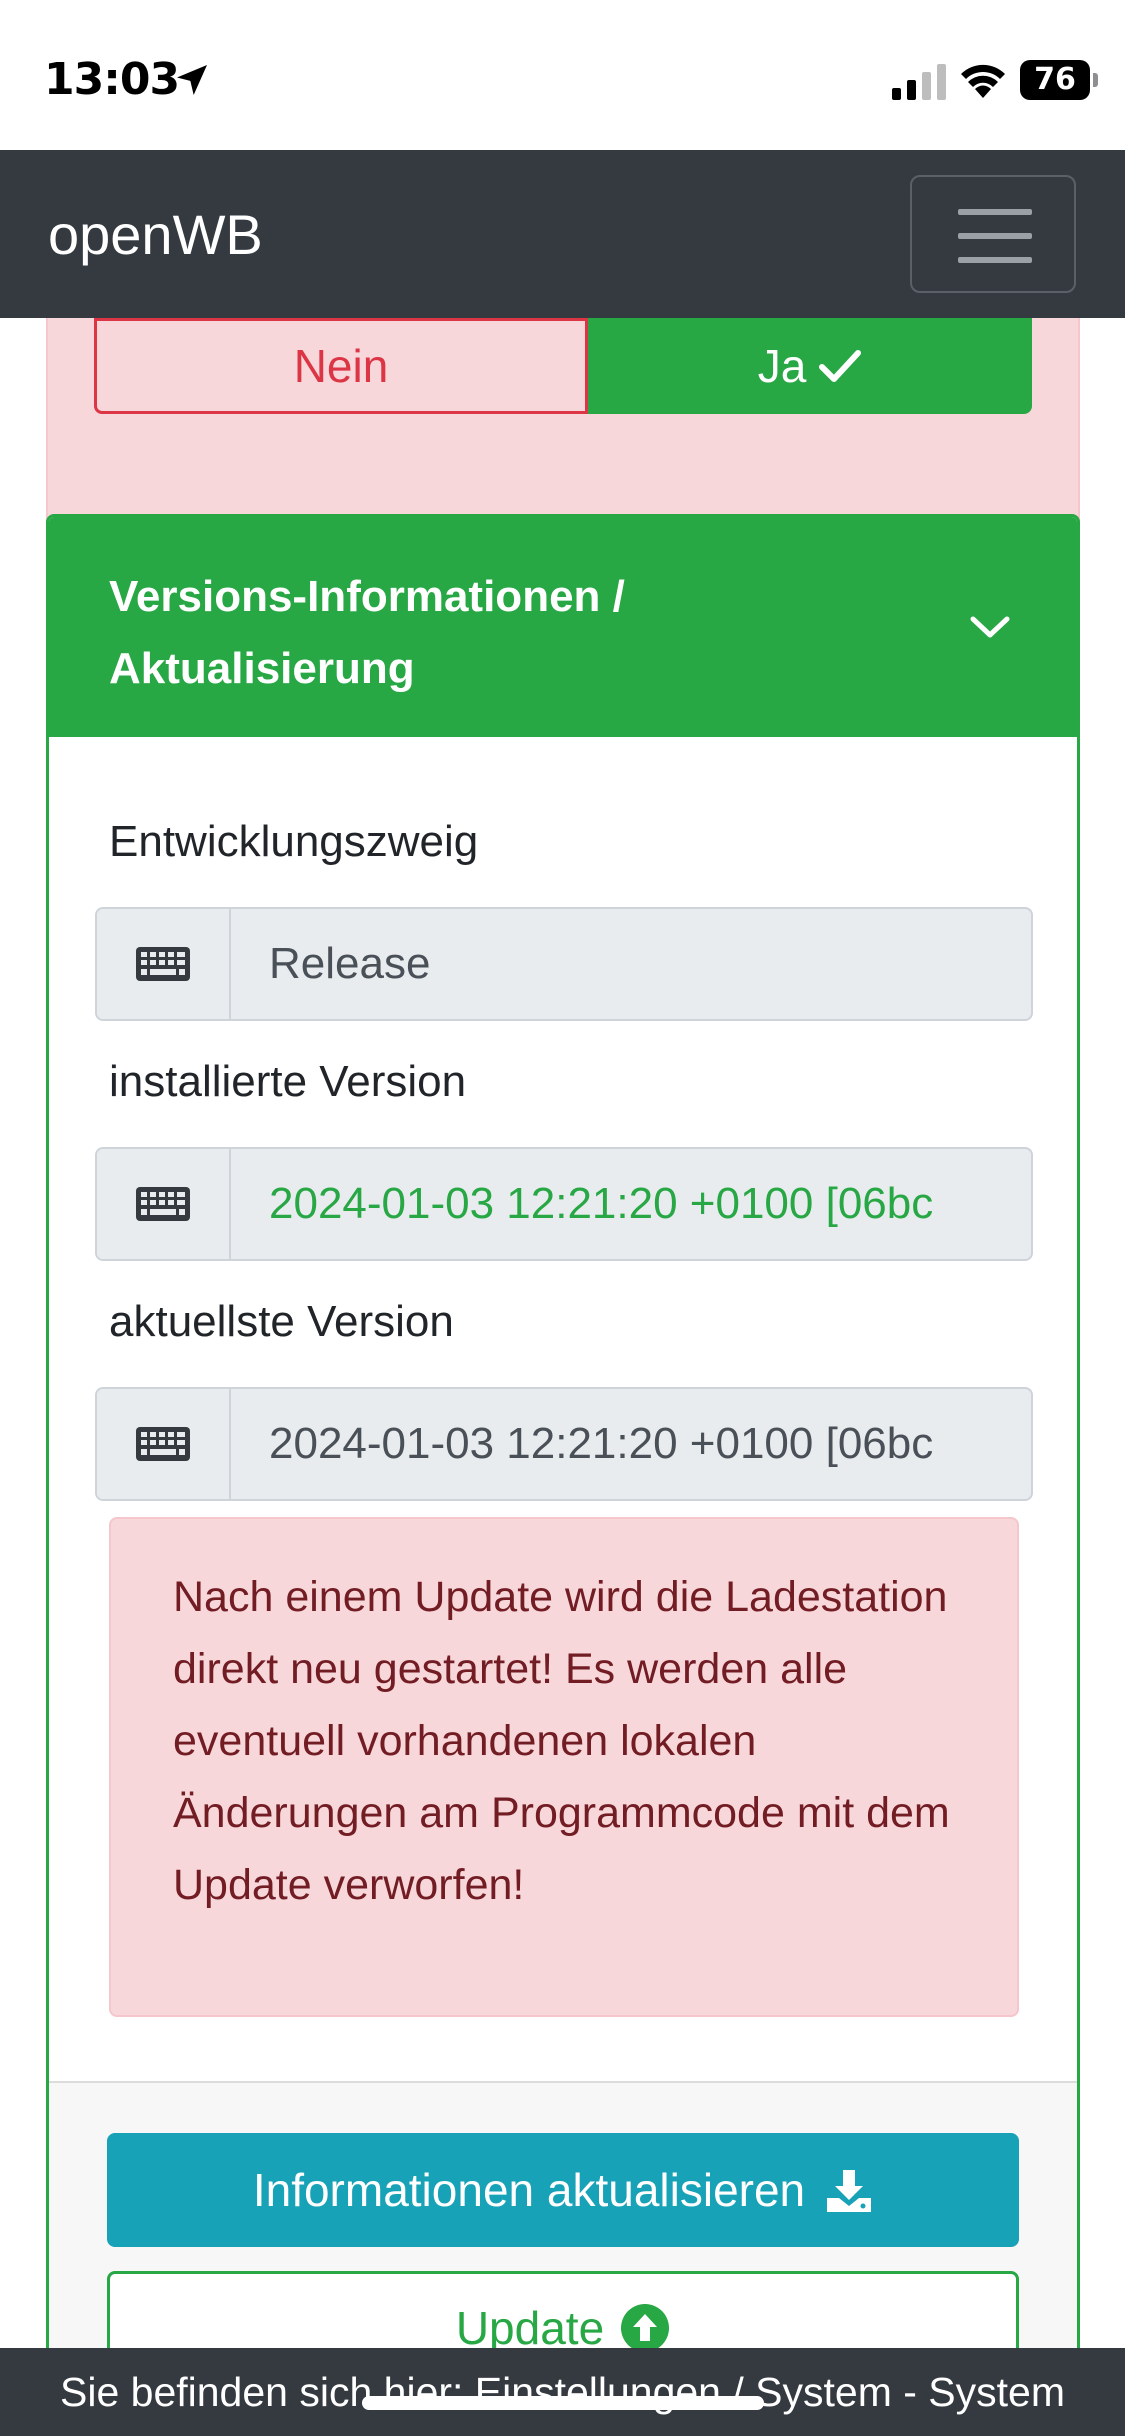 This screenshot has width=1125, height=2436. What do you see at coordinates (350, 963) in the screenshot?
I see `branch-value: Release` at bounding box center [350, 963].